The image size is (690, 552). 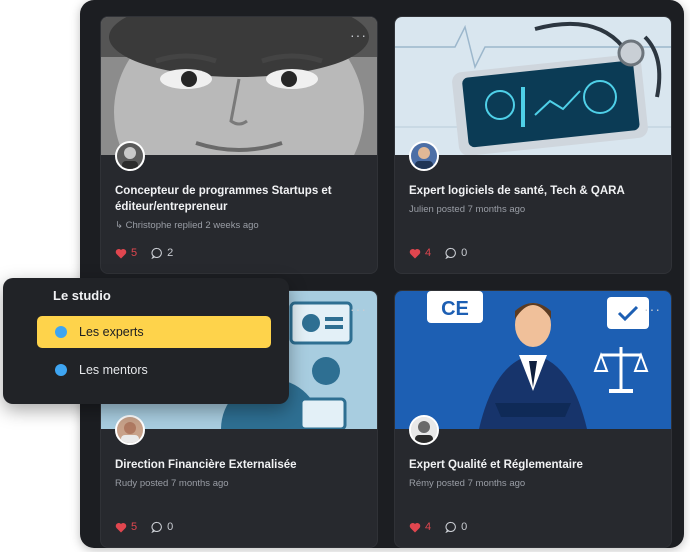 What do you see at coordinates (467, 209) in the screenshot?
I see `post-meta: Julien posted 7 months ago` at bounding box center [467, 209].